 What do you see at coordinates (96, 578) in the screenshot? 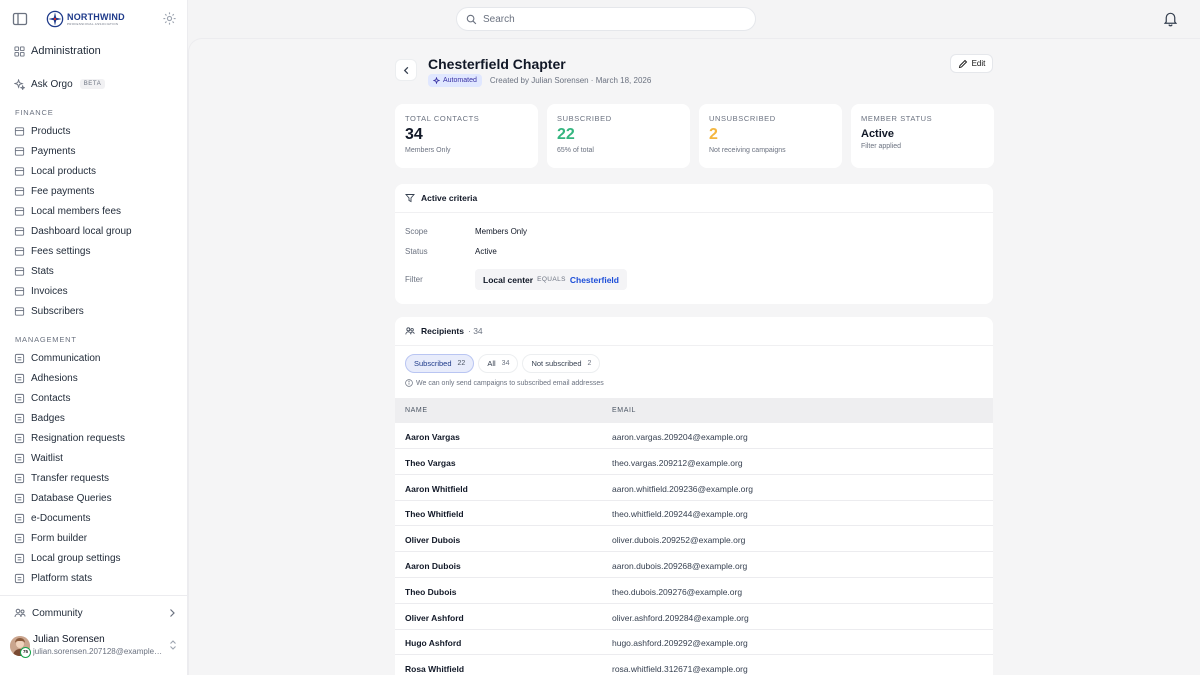
I see `sidebar-item-platform-stats: Platform stats` at bounding box center [96, 578].